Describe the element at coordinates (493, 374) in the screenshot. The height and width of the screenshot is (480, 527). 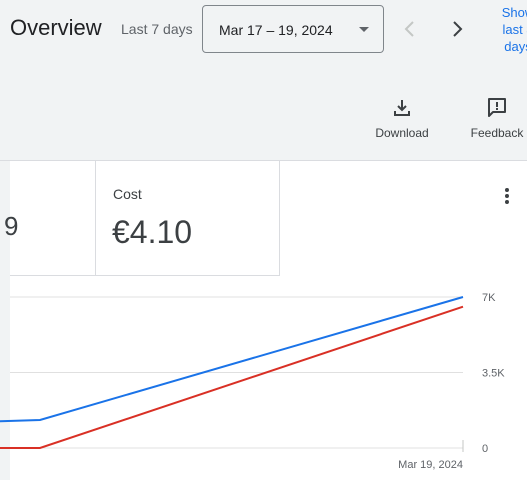
I see `y-tick-label: 3.5K` at that location.